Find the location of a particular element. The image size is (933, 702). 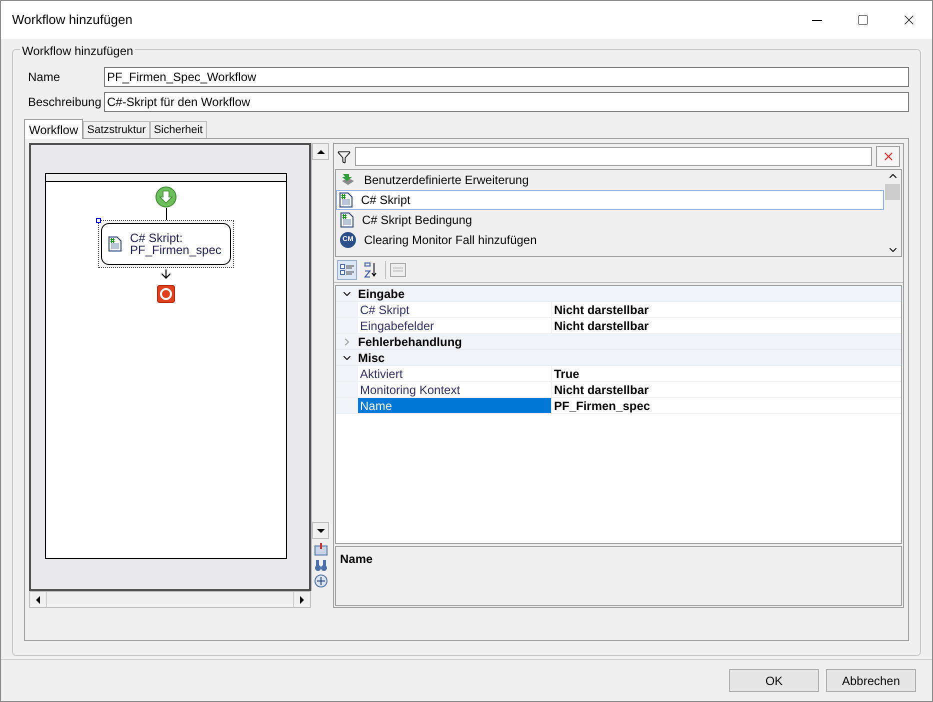

clear-filter-button is located at coordinates (888, 156).